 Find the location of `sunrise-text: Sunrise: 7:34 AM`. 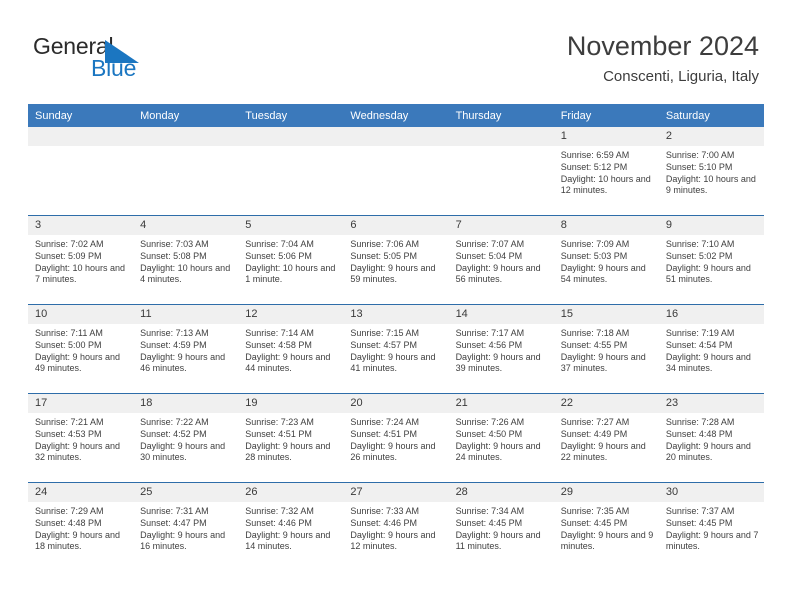

sunrise-text: Sunrise: 7:34 AM is located at coordinates (490, 511).